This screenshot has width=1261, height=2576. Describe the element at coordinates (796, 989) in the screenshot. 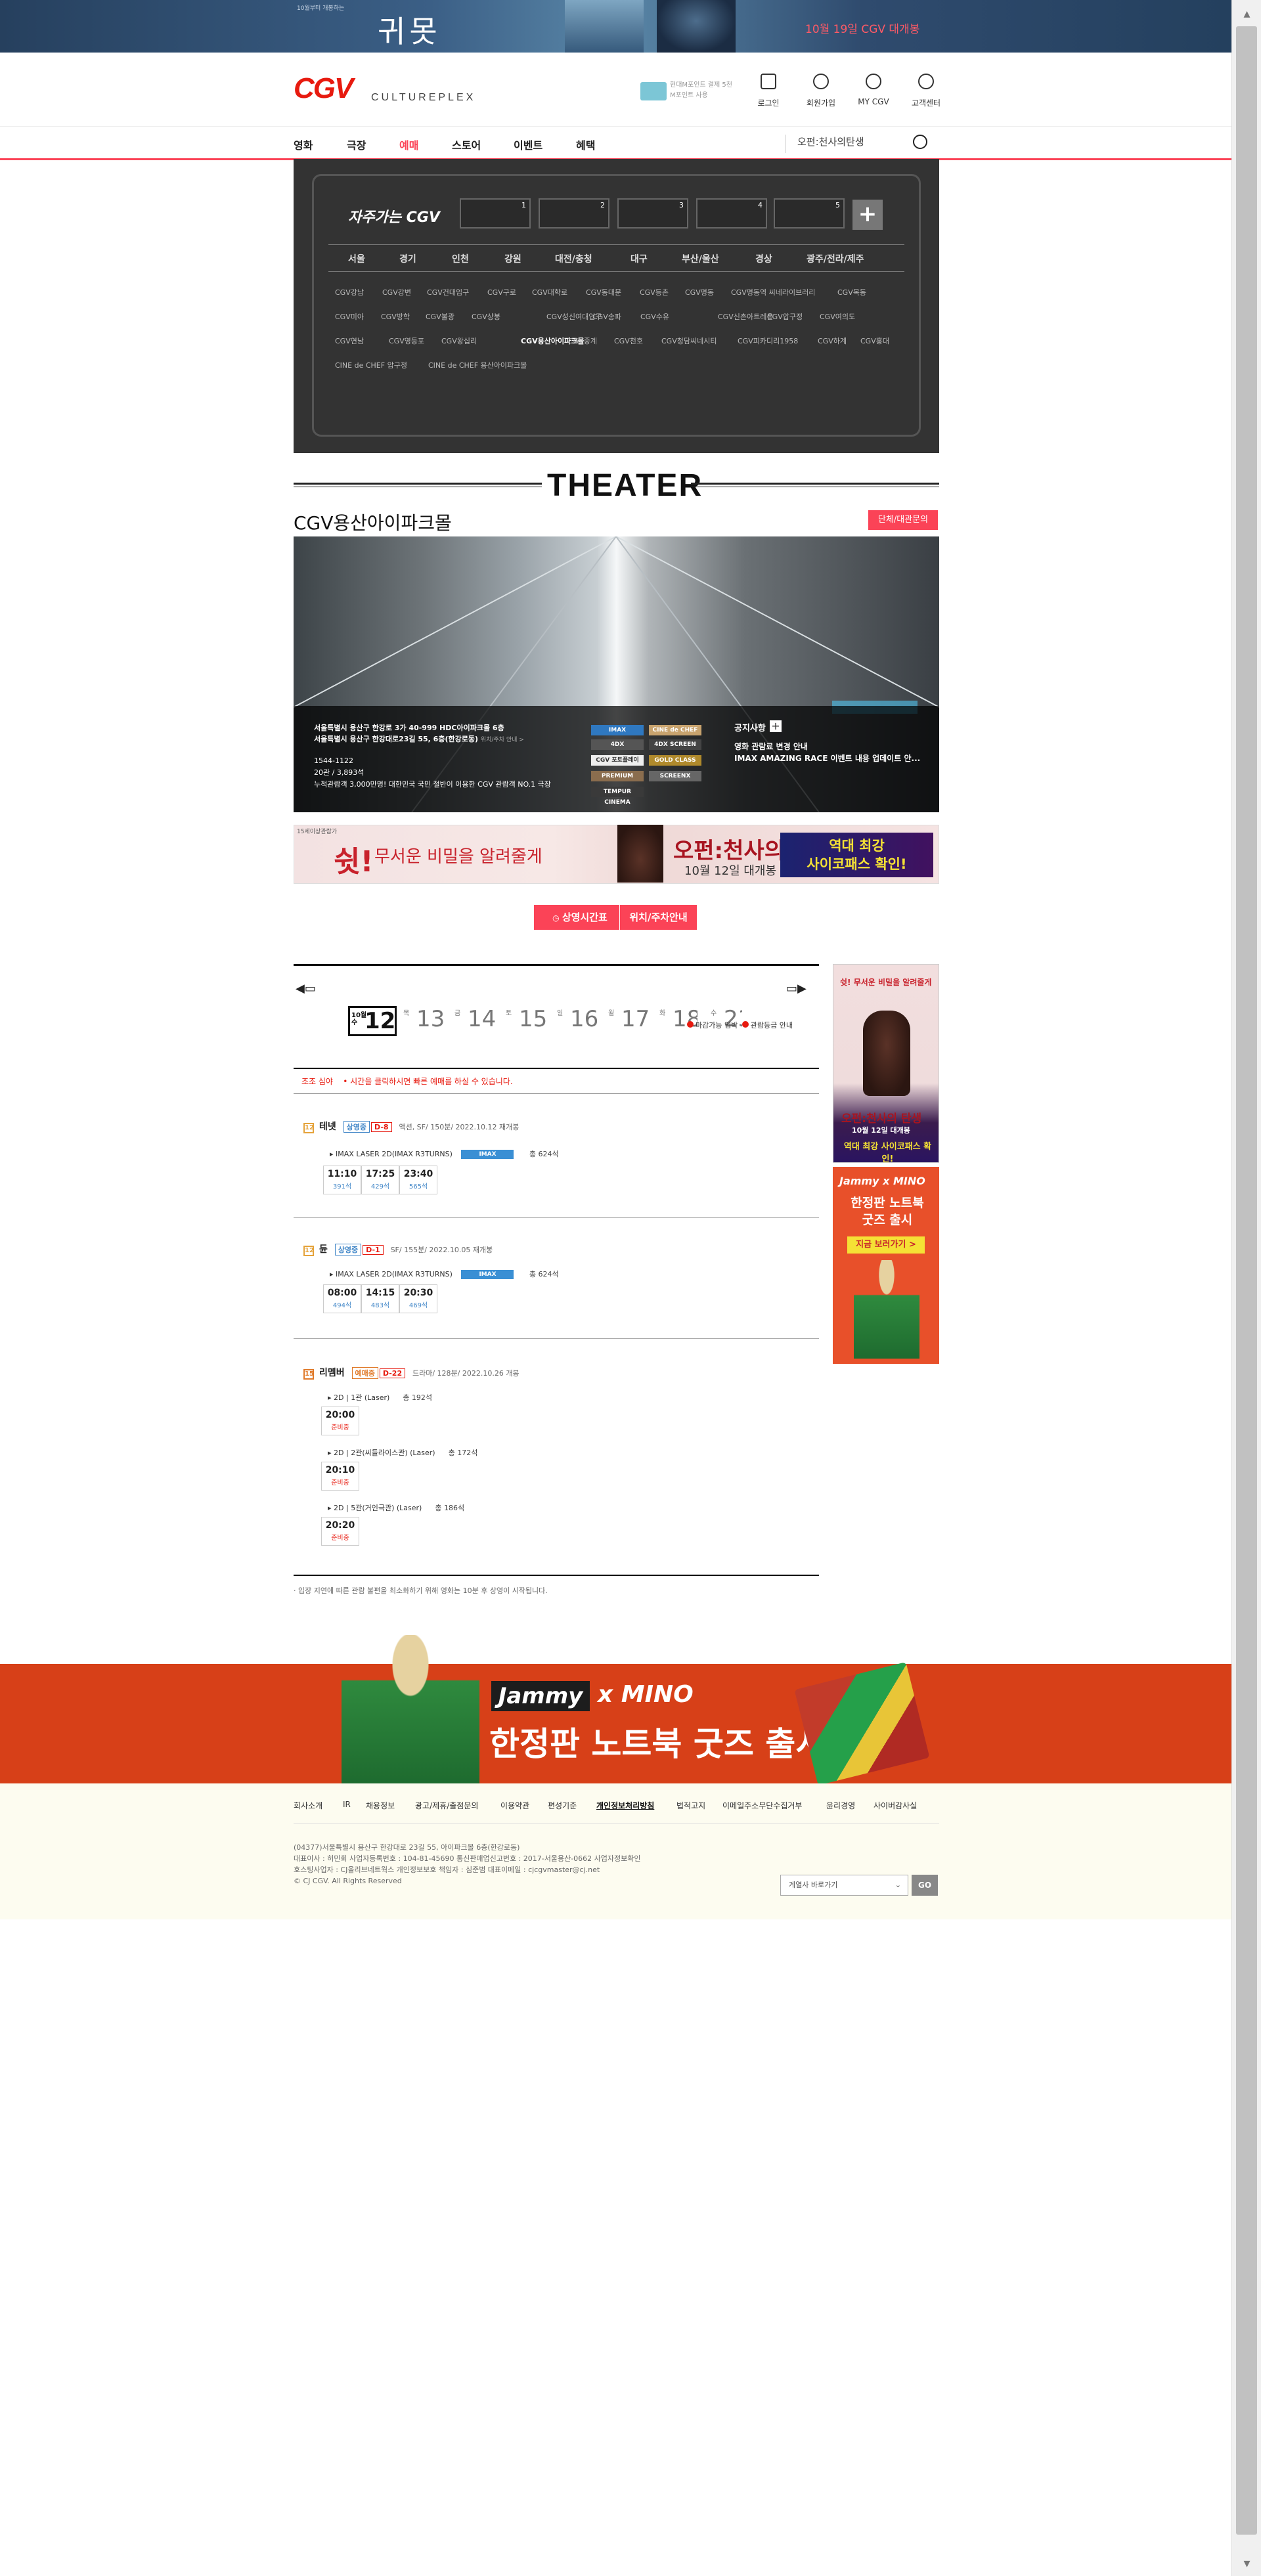

I see `next-date-button: ▭▶` at that location.